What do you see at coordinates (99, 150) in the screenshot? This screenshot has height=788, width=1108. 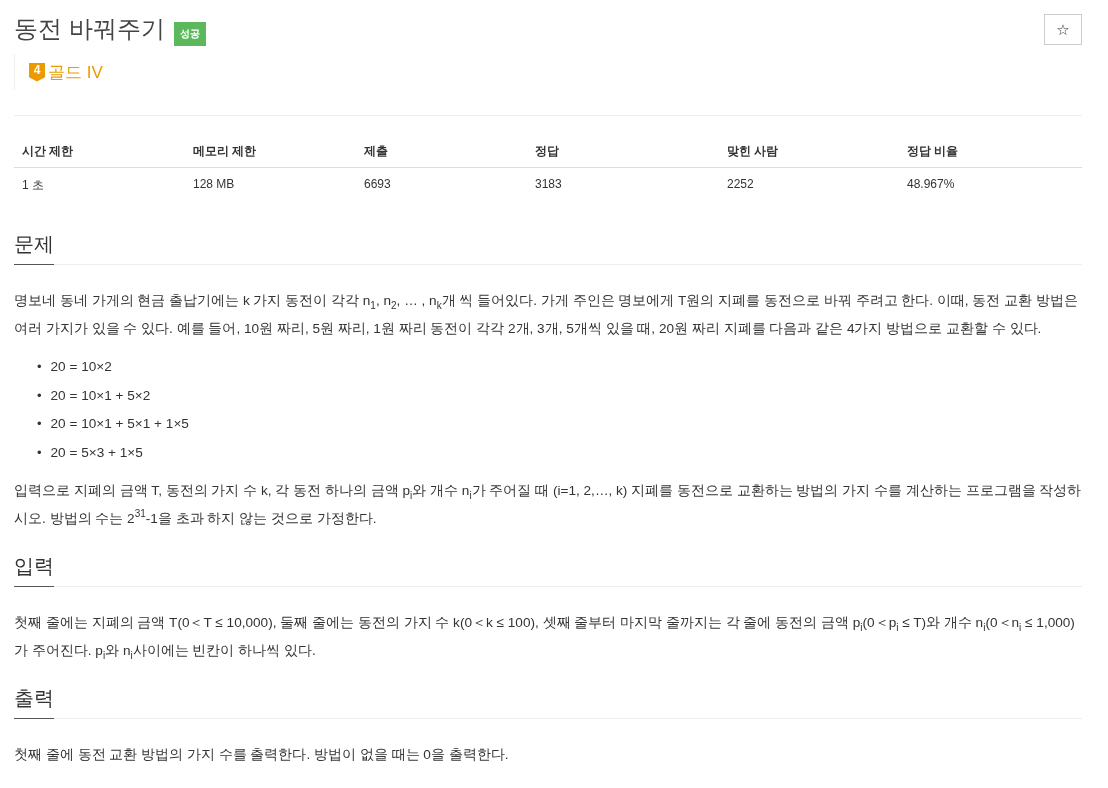 I see `column-header: 시간 제한` at bounding box center [99, 150].